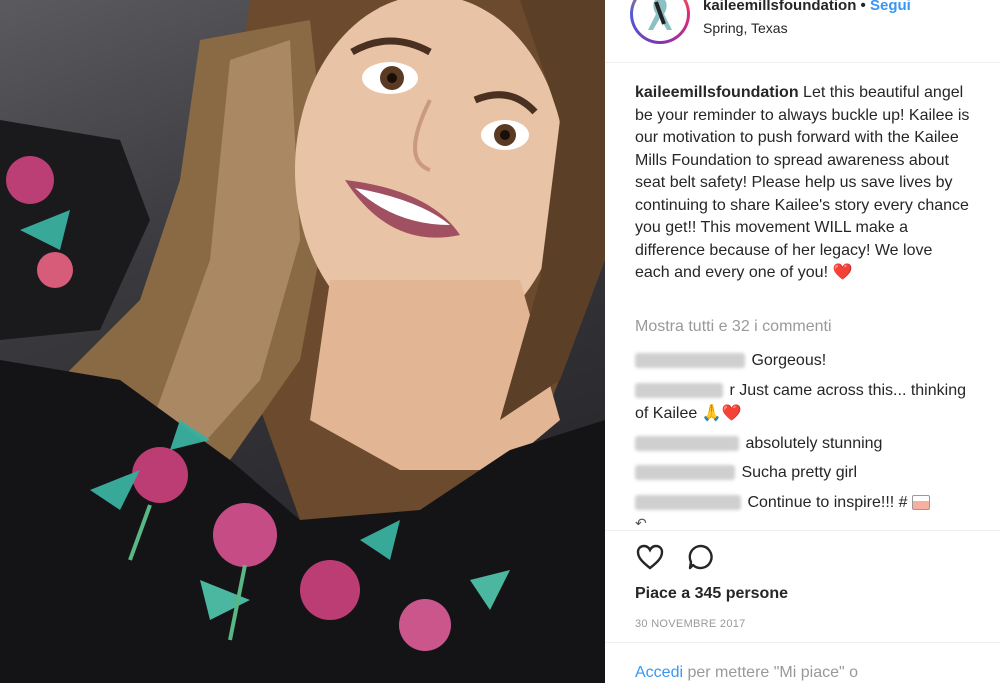  What do you see at coordinates (890, 7) in the screenshot?
I see `follow-button: Segui` at bounding box center [890, 7].